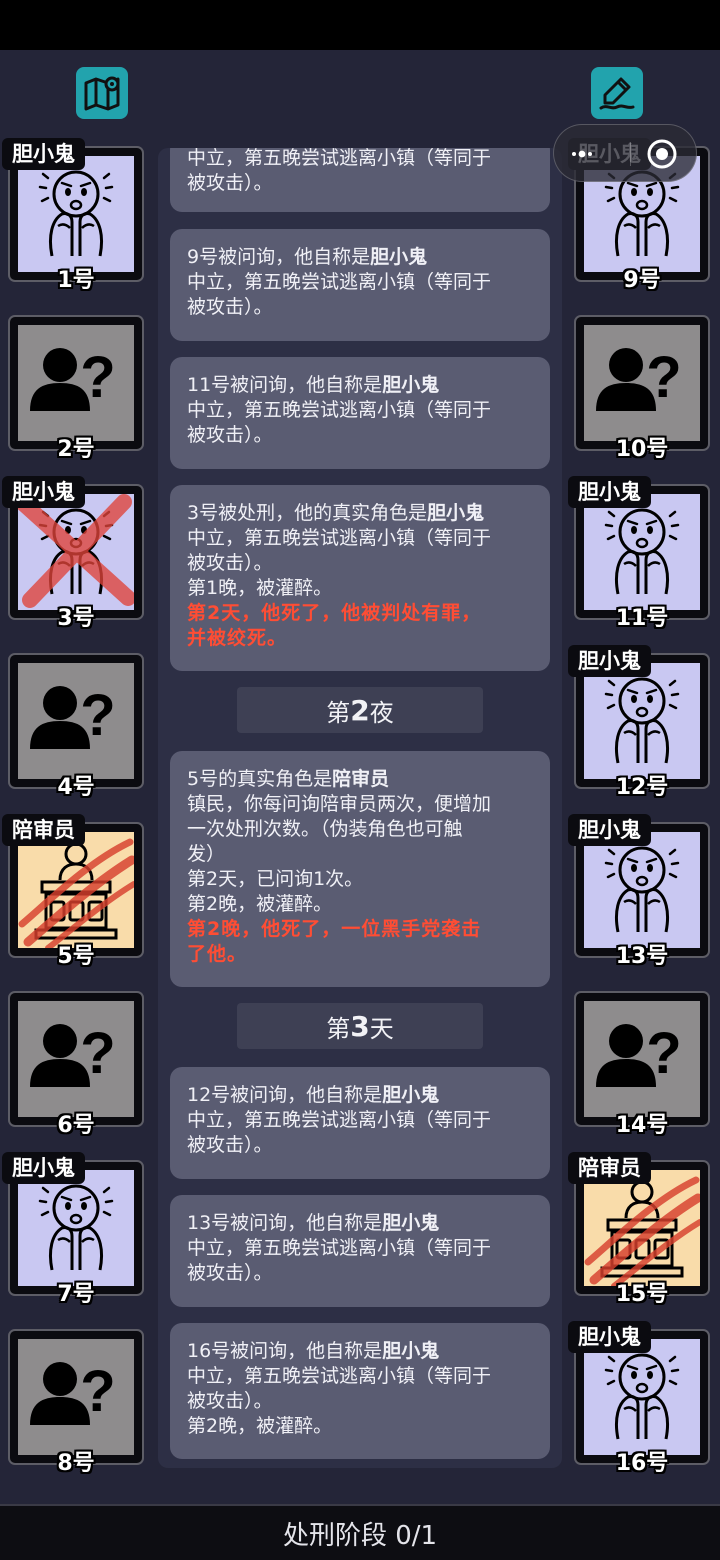 The width and height of the screenshot is (720, 1560). Describe the element at coordinates (642, 280) in the screenshot. I see `player-number: 9号` at that location.